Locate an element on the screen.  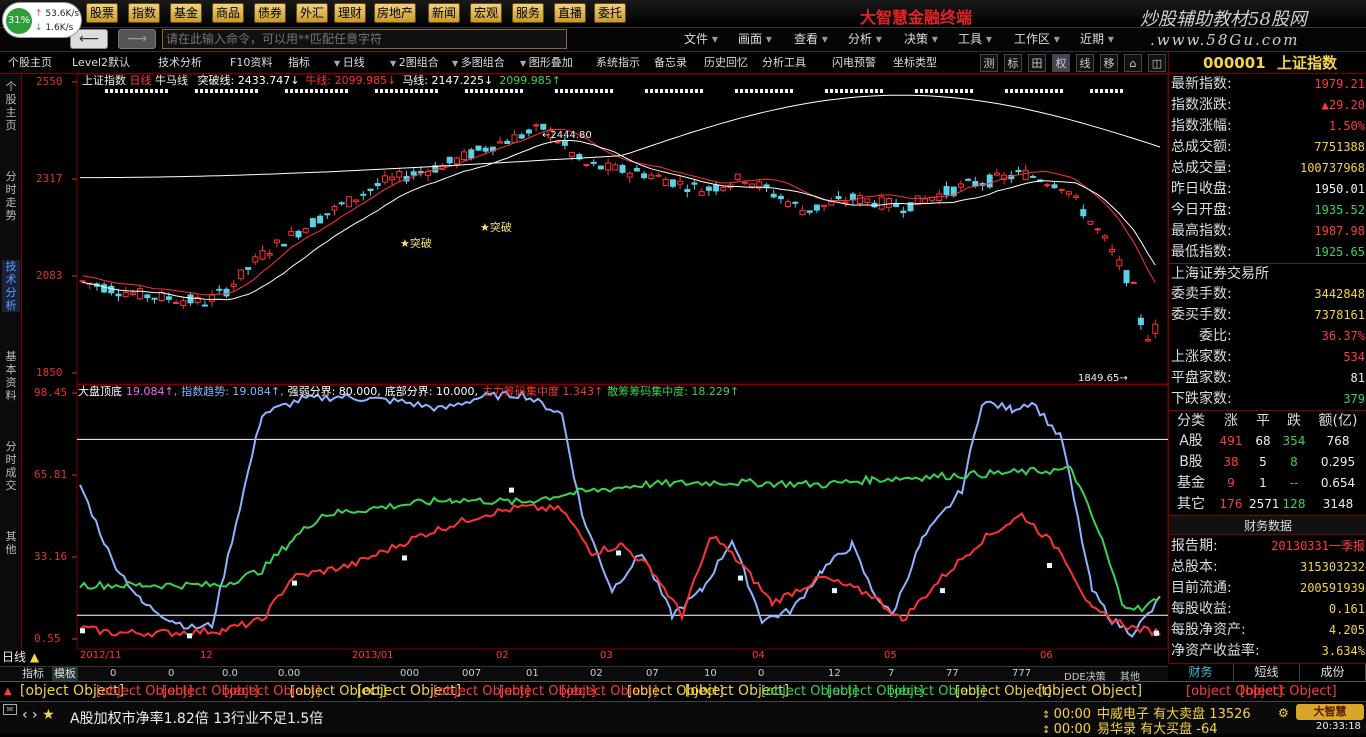
toolbar-icon-6: ⌂ is located at coordinates (1133, 63).